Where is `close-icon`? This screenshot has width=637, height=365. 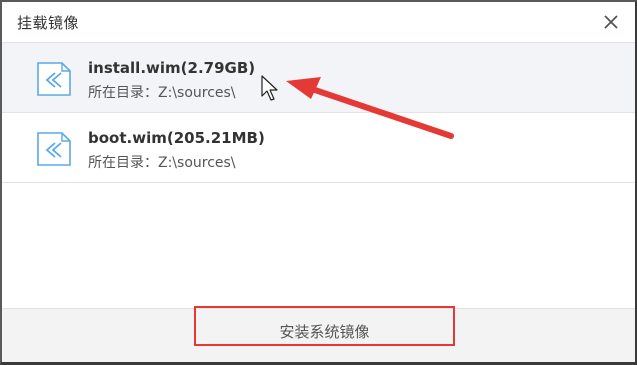 close-icon is located at coordinates (611, 22).